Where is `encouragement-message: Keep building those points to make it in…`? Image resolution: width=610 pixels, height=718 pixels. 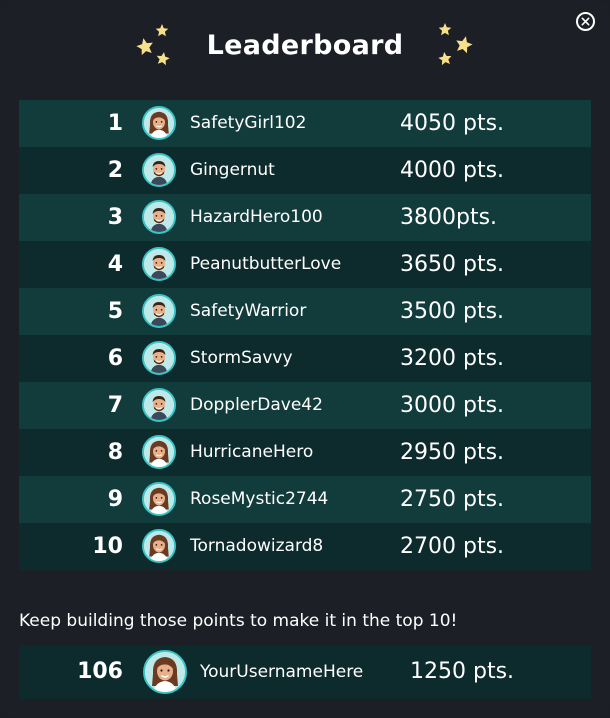 encouragement-message: Keep building those points to make it in… is located at coordinates (238, 621).